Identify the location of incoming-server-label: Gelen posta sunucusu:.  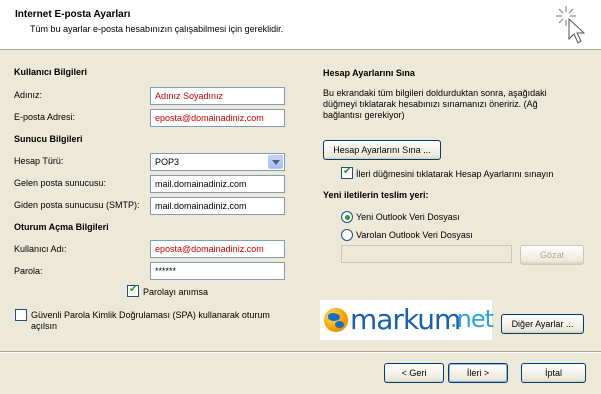
(60, 183).